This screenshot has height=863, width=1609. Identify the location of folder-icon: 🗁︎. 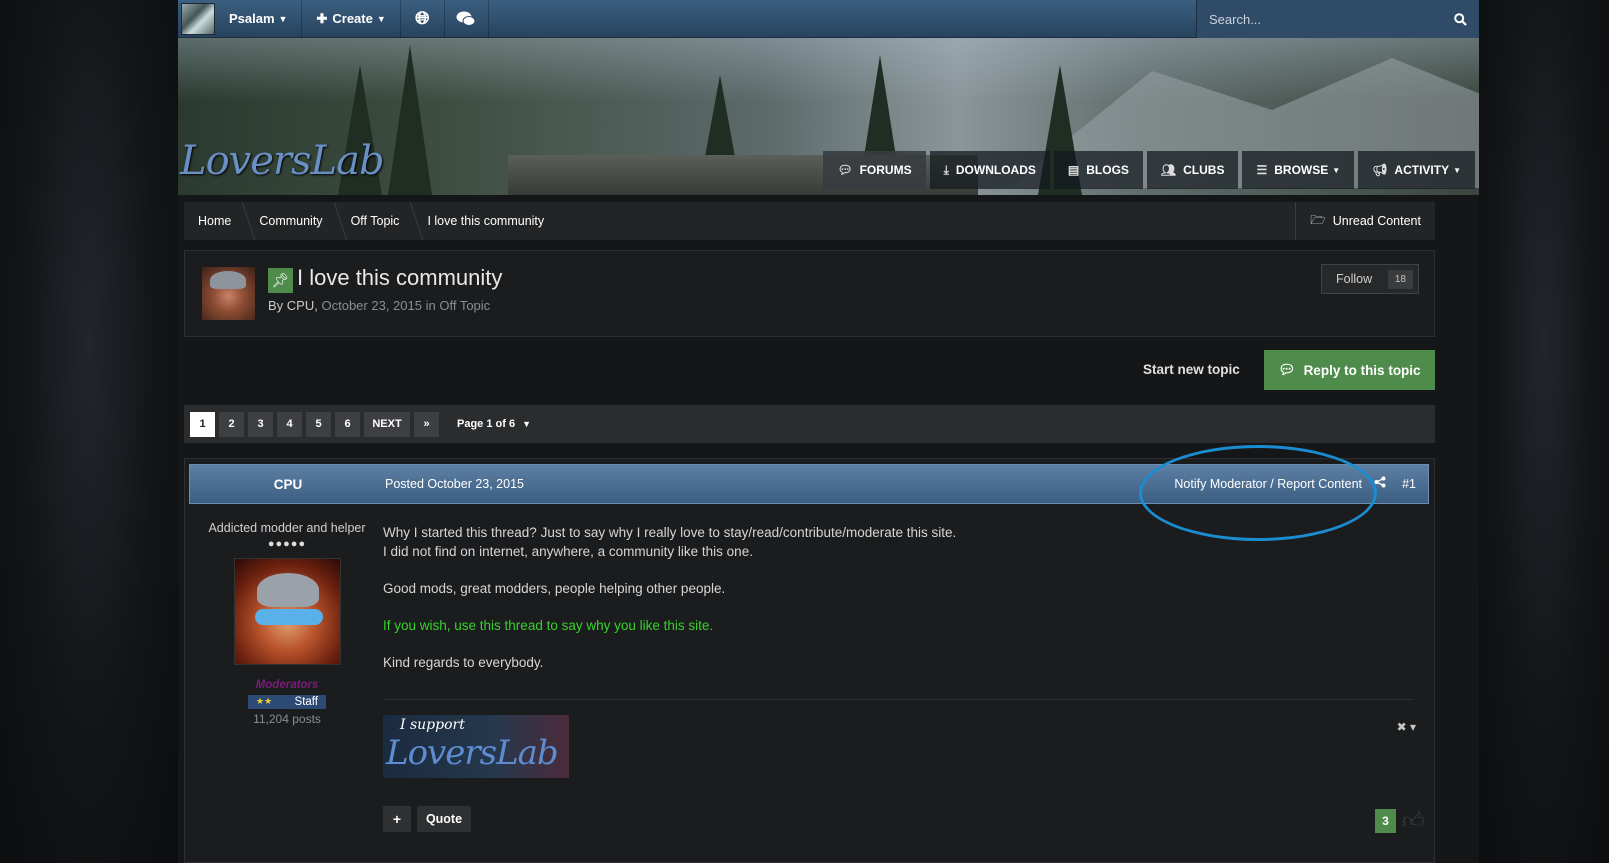
(1318, 219).